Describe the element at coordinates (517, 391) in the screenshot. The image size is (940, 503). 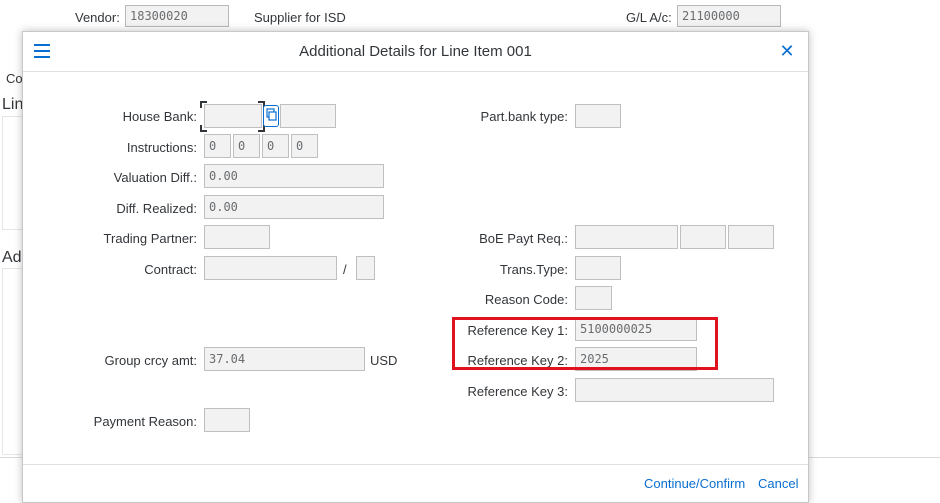
I see `reference-key-3-label: Reference Key 3:` at that location.